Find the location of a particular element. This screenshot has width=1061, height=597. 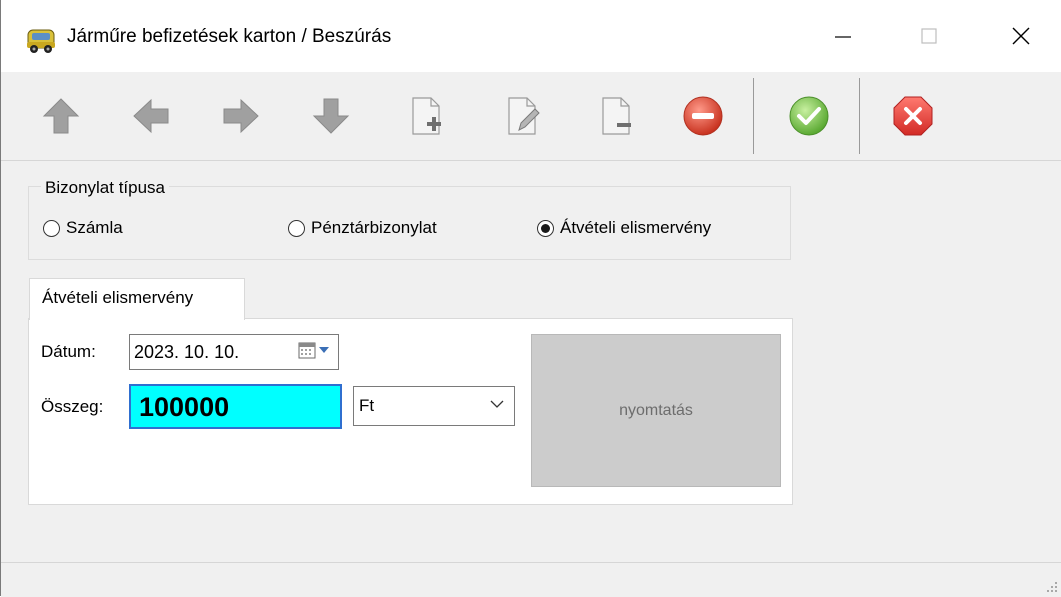

next-record-button is located at coordinates (241, 116).